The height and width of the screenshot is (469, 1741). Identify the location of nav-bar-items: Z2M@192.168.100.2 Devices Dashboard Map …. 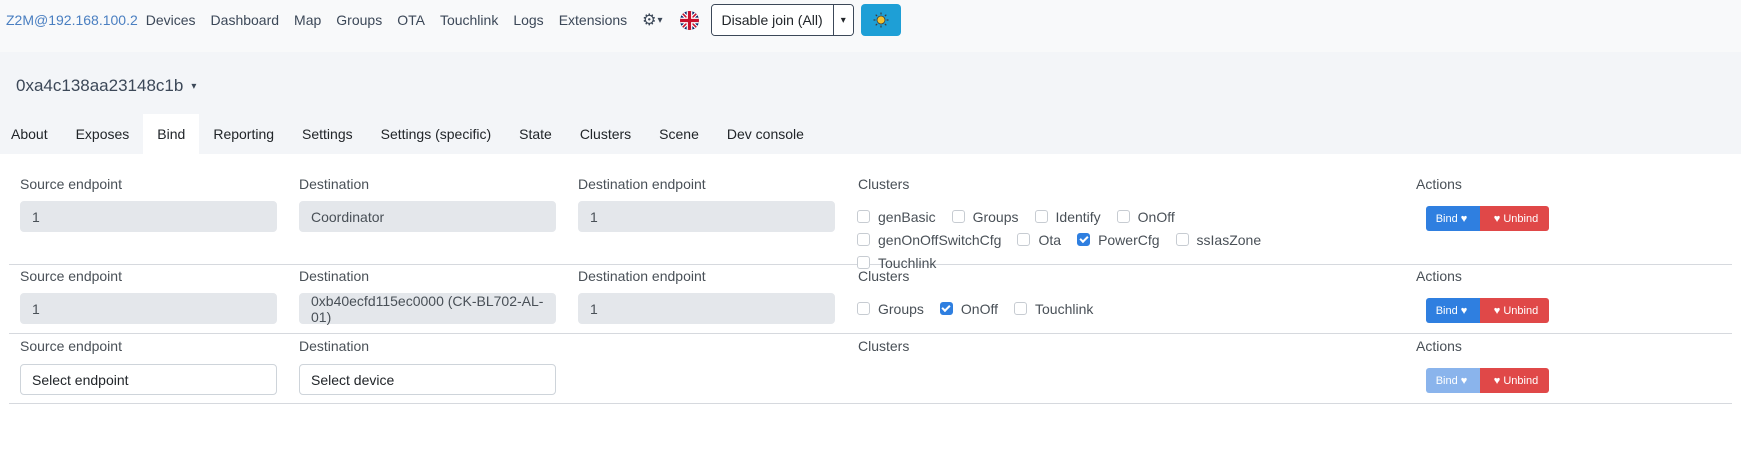
(453, 20).